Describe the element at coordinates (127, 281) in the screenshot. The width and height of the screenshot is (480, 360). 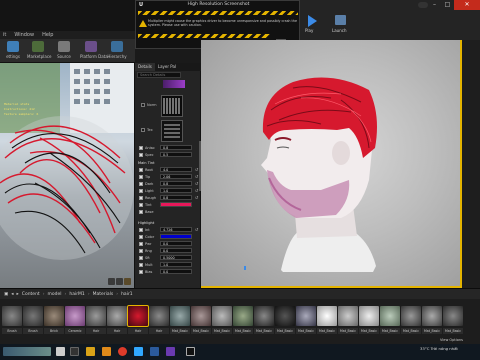
I see `plane-preview-icon` at that location.